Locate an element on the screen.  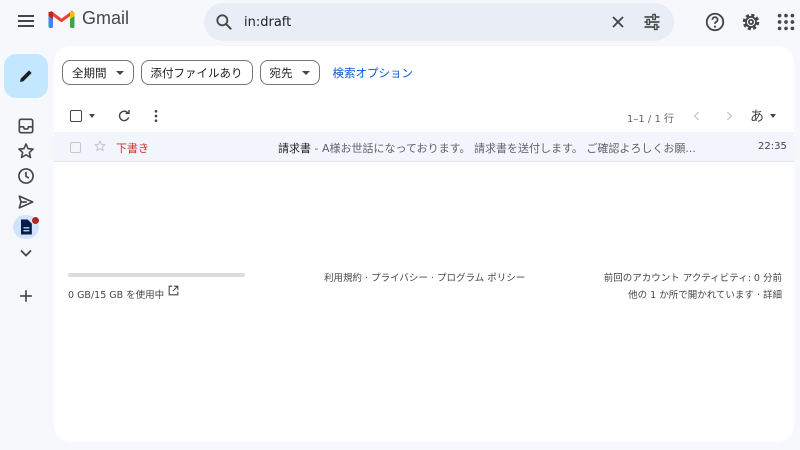
clock-icon is located at coordinates (26, 176).